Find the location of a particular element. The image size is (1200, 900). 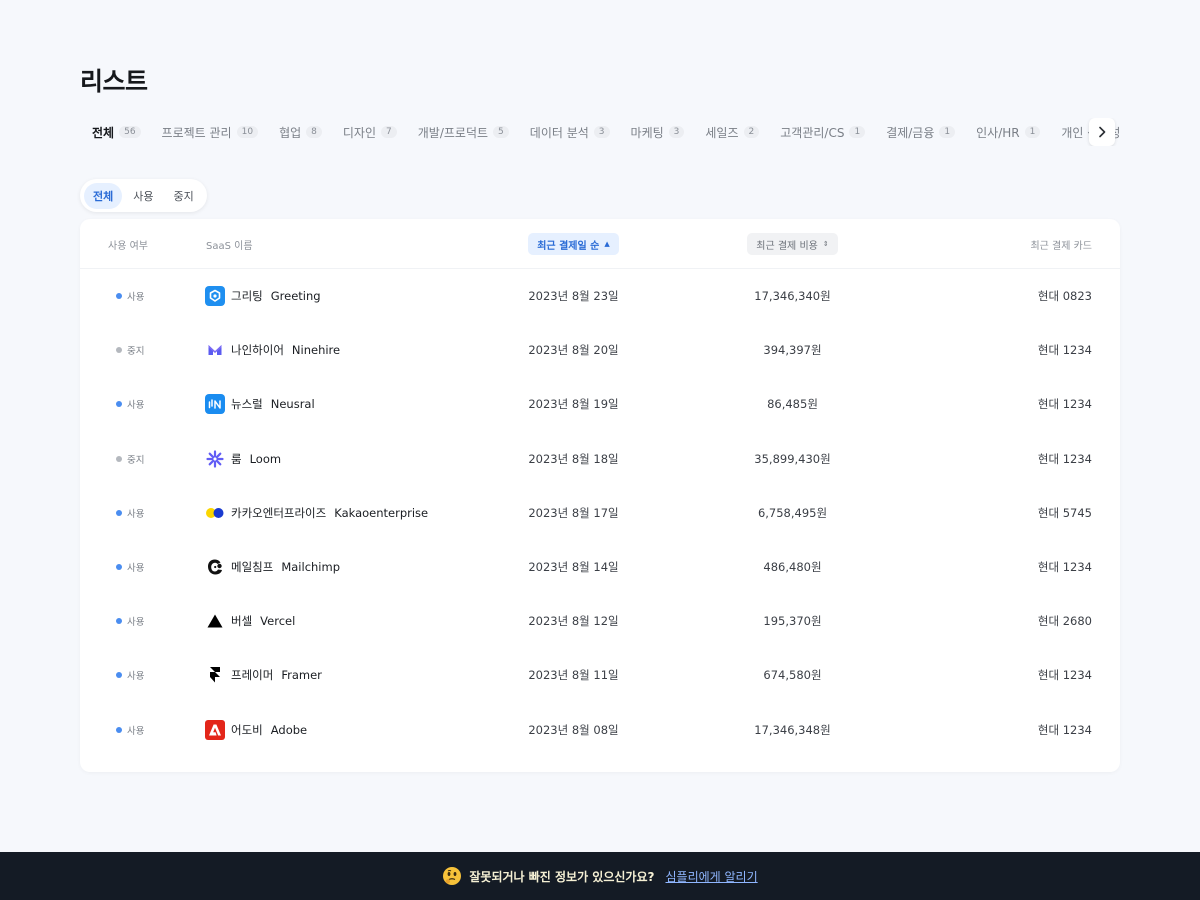

category-tab-label: 프로젝트 관리 is located at coordinates (196, 132).